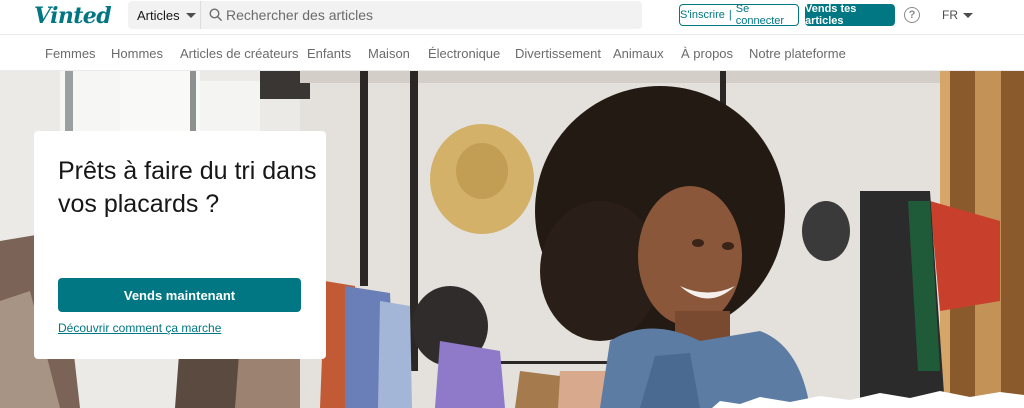 The image size is (1024, 408). I want to click on search-bar: Articles, so click(385, 15).